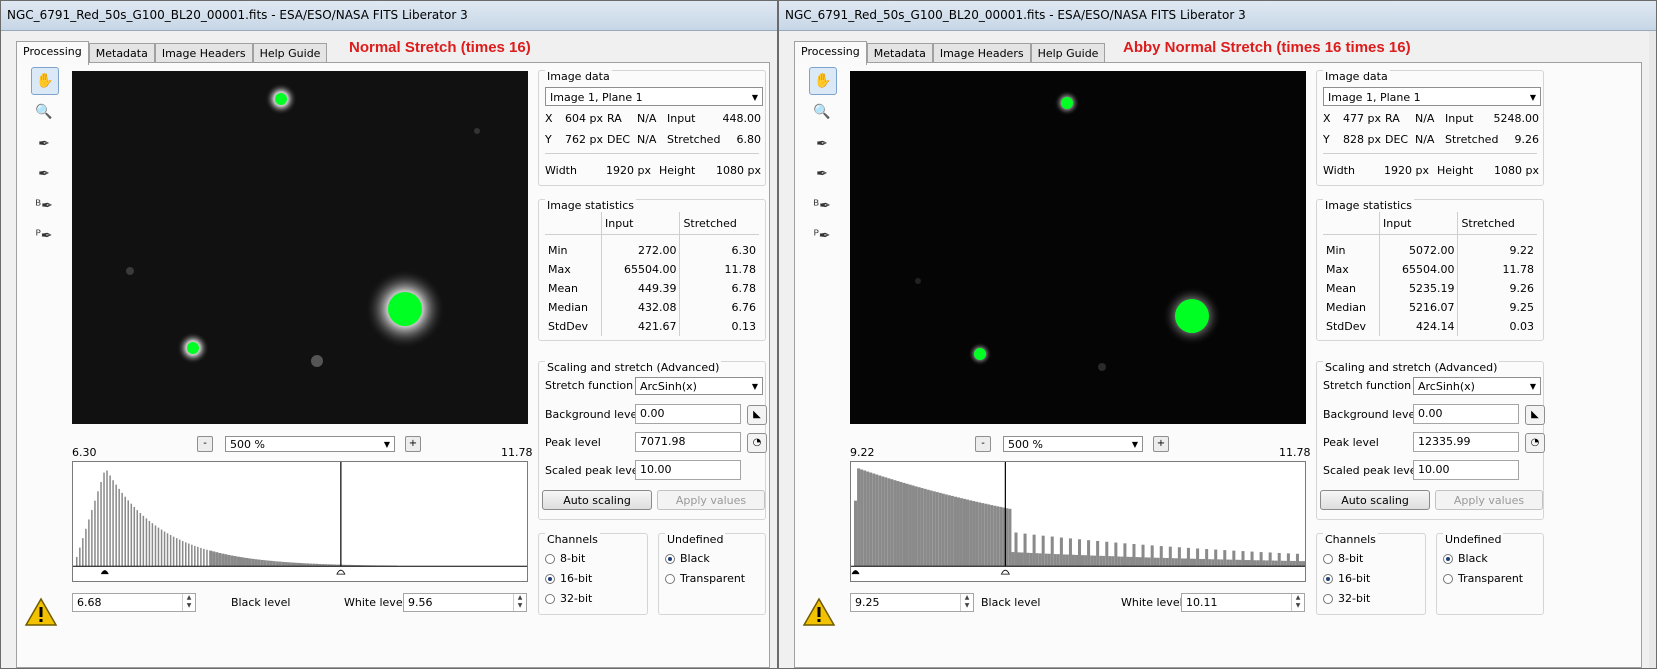 The height and width of the screenshot is (669, 1657). What do you see at coordinates (1411, 367) in the screenshot?
I see `scaling-title: Scaling and stretch (Advanced)` at bounding box center [1411, 367].